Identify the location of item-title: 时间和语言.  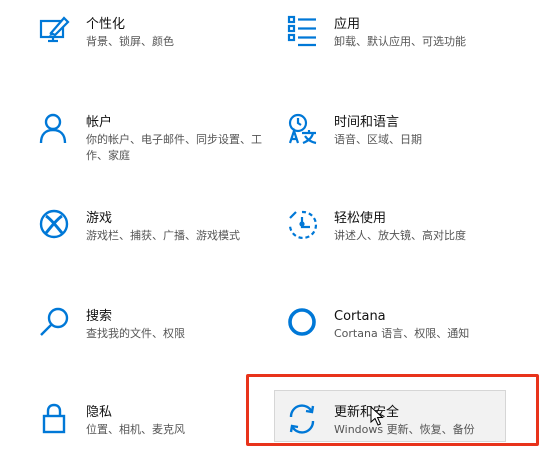
(367, 122).